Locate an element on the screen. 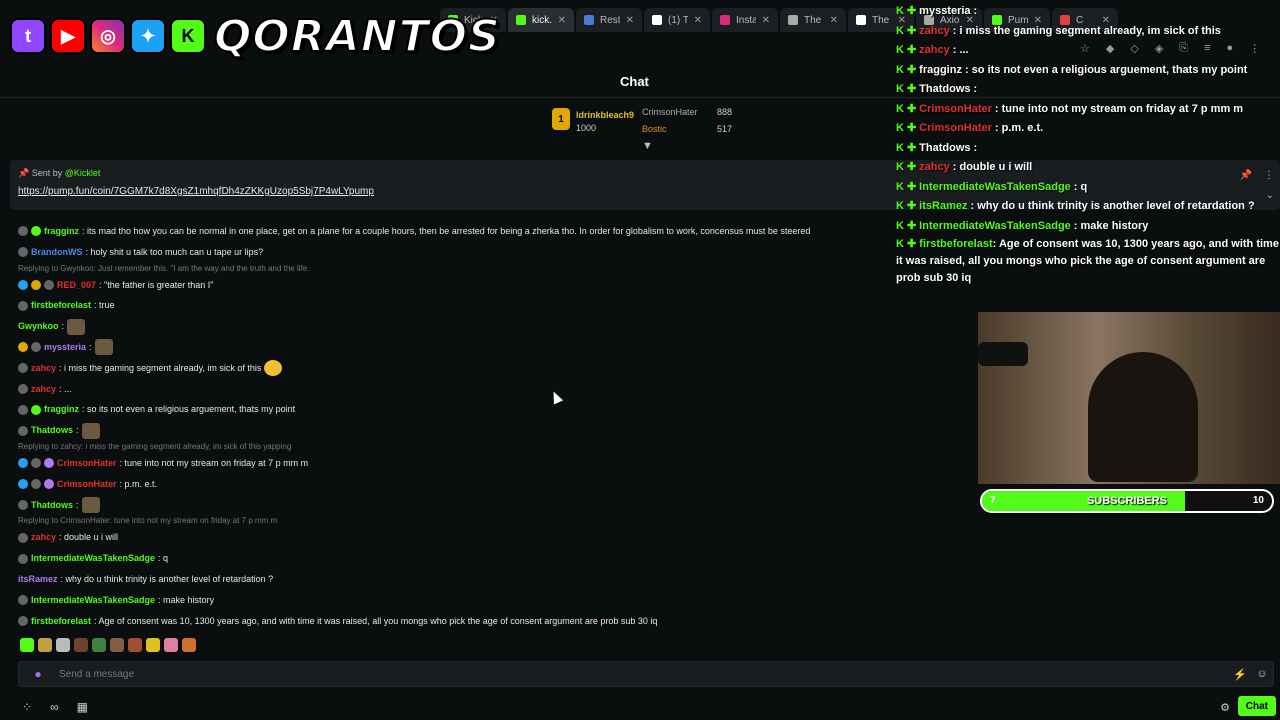  sent-by-label: Sent by is located at coordinates (47, 173).